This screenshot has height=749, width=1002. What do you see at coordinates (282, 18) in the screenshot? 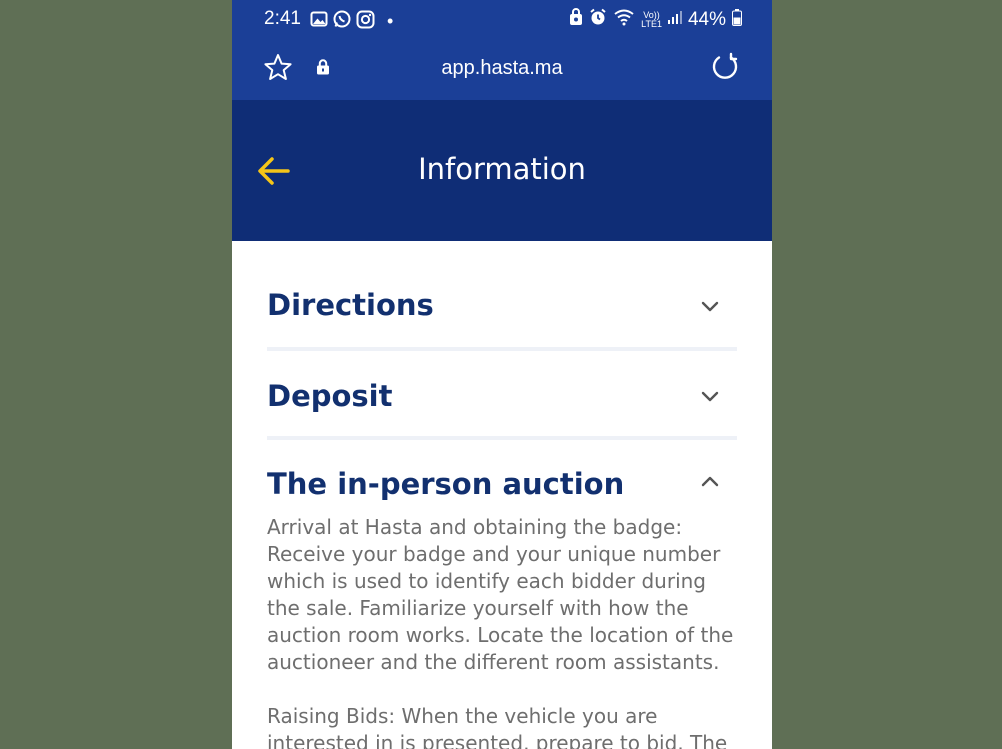
I see `status-time: 2:41` at bounding box center [282, 18].